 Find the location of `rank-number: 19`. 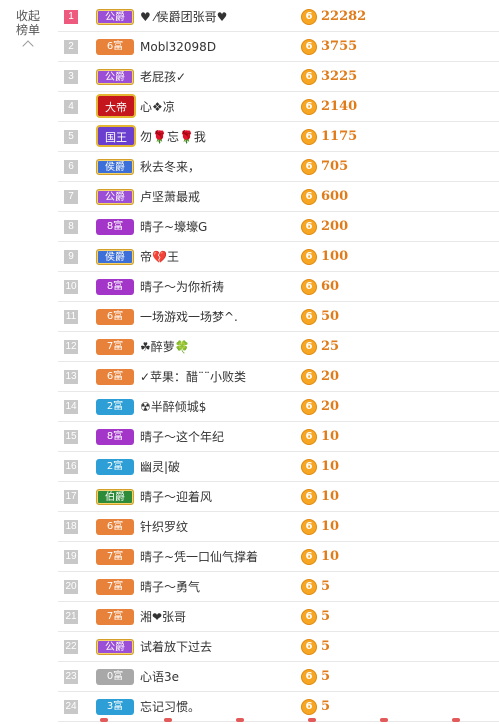

rank-number: 19 is located at coordinates (71, 557).